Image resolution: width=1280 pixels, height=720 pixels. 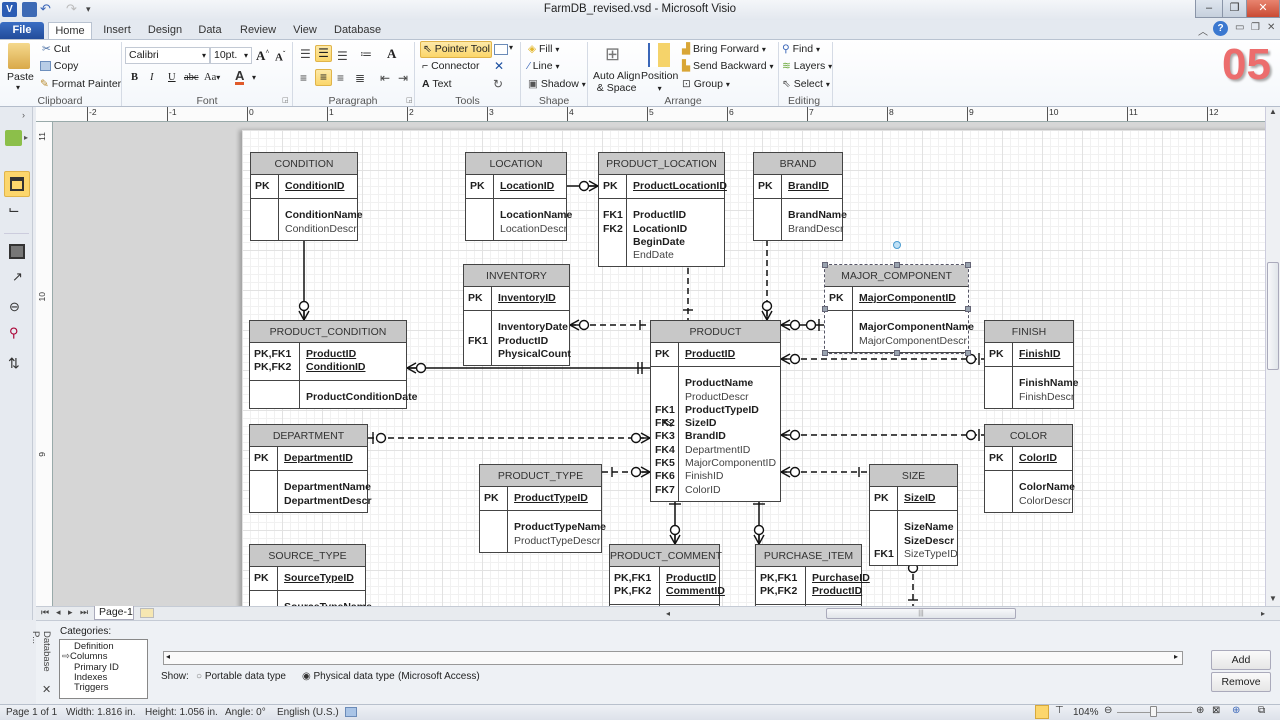 I want to click on attributes-row: ColorName ColorDescr, so click(x=1030, y=491).